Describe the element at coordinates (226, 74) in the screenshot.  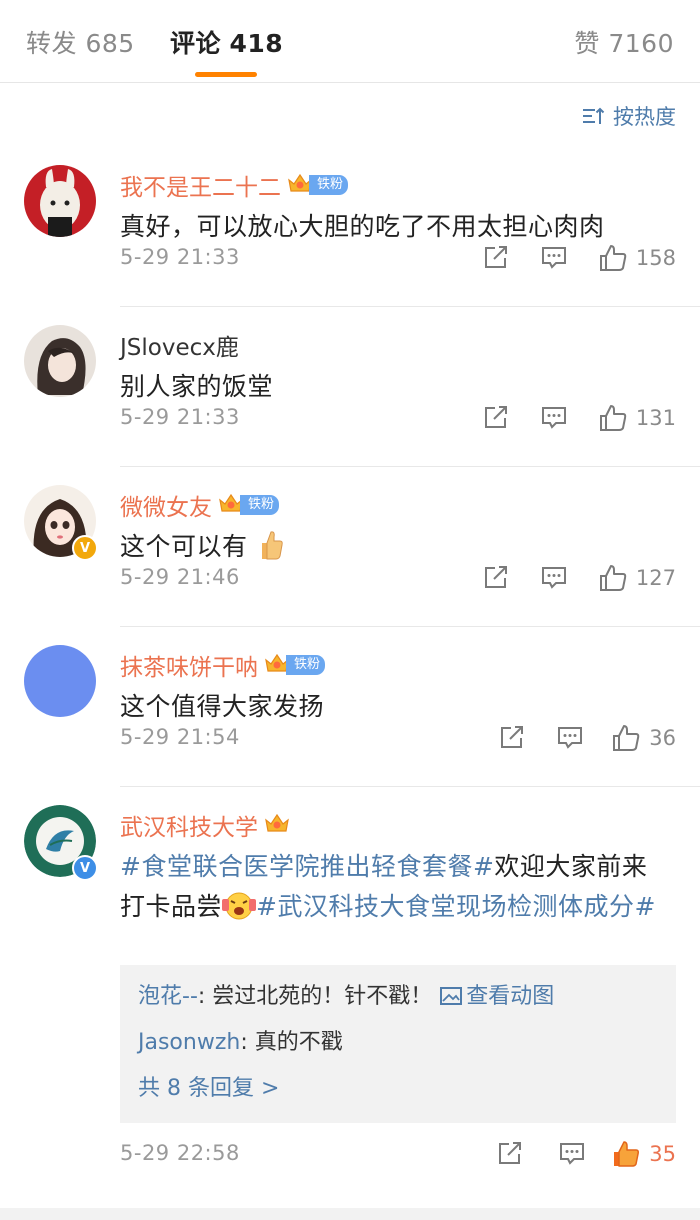
I see `active-tab-indicator` at that location.